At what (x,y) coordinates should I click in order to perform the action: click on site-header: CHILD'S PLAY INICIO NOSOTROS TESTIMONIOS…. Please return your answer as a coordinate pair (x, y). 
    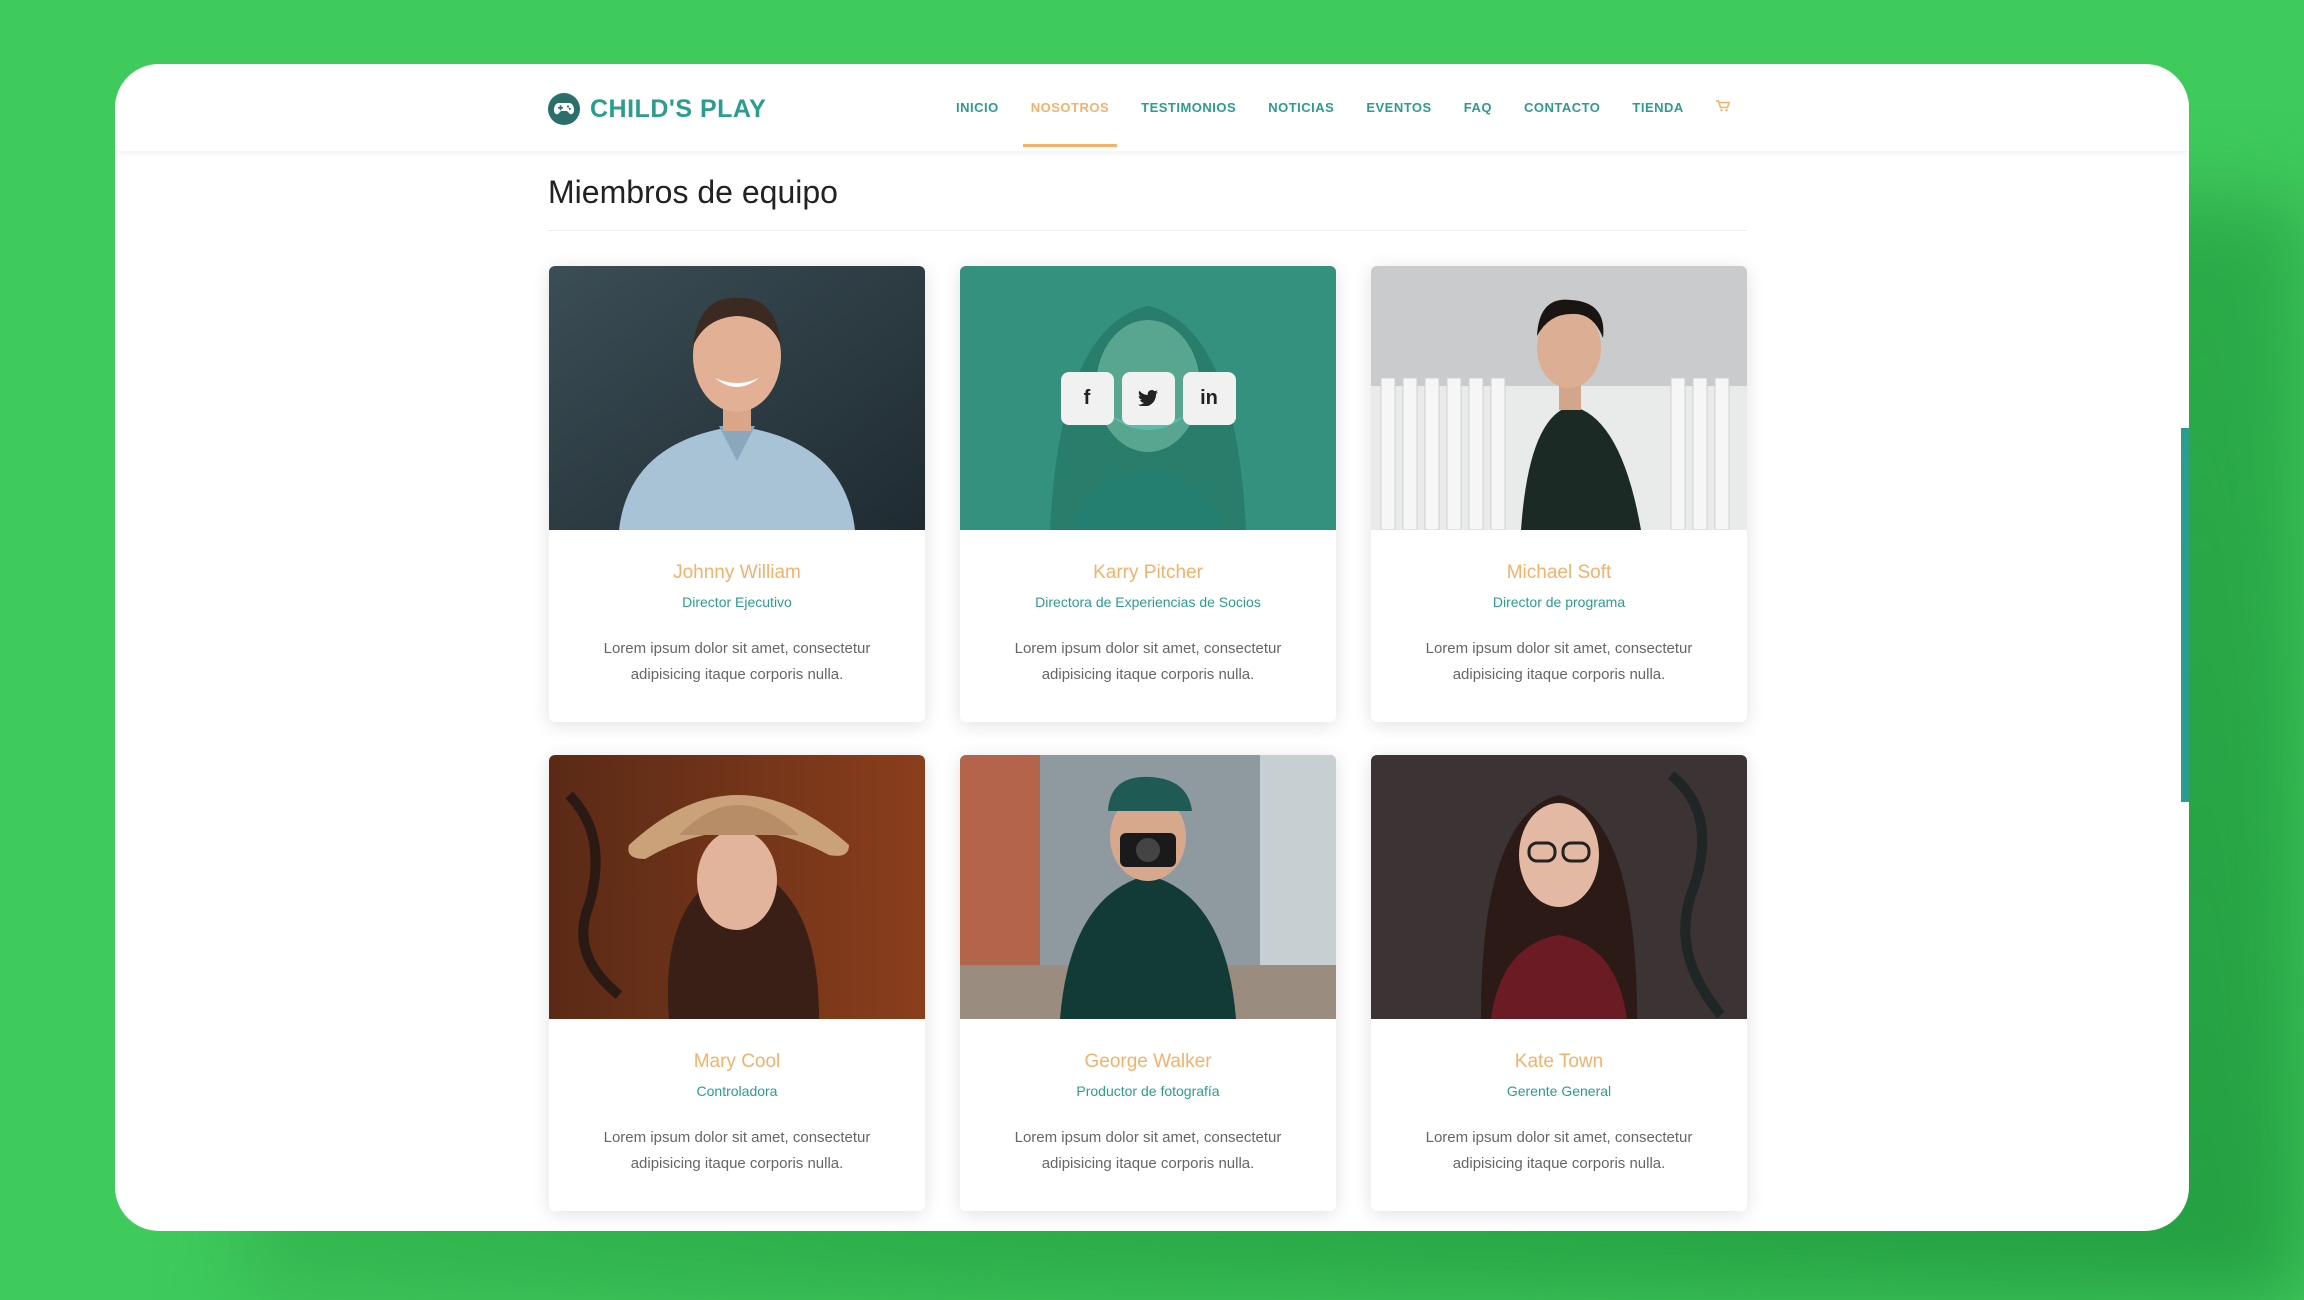
    Looking at the image, I should click on (1152, 107).